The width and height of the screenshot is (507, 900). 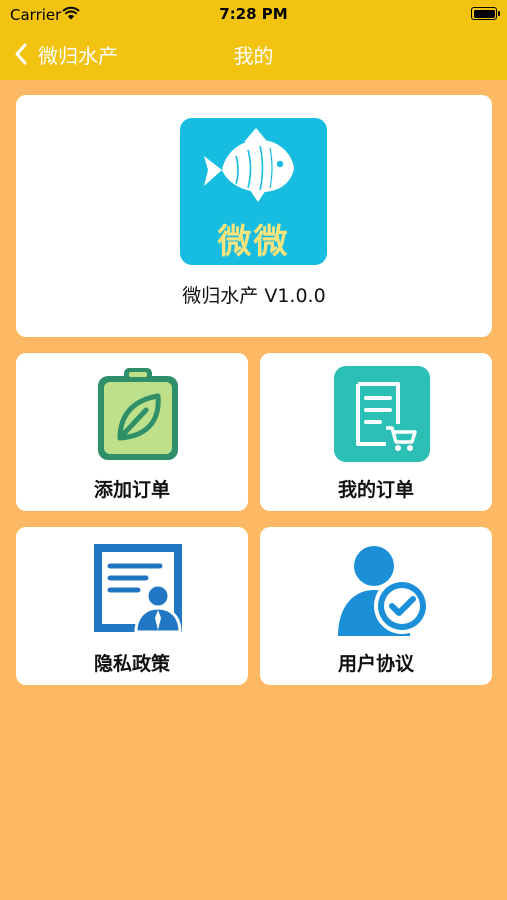 I want to click on add-order-label: 添加订单, so click(x=131, y=490).